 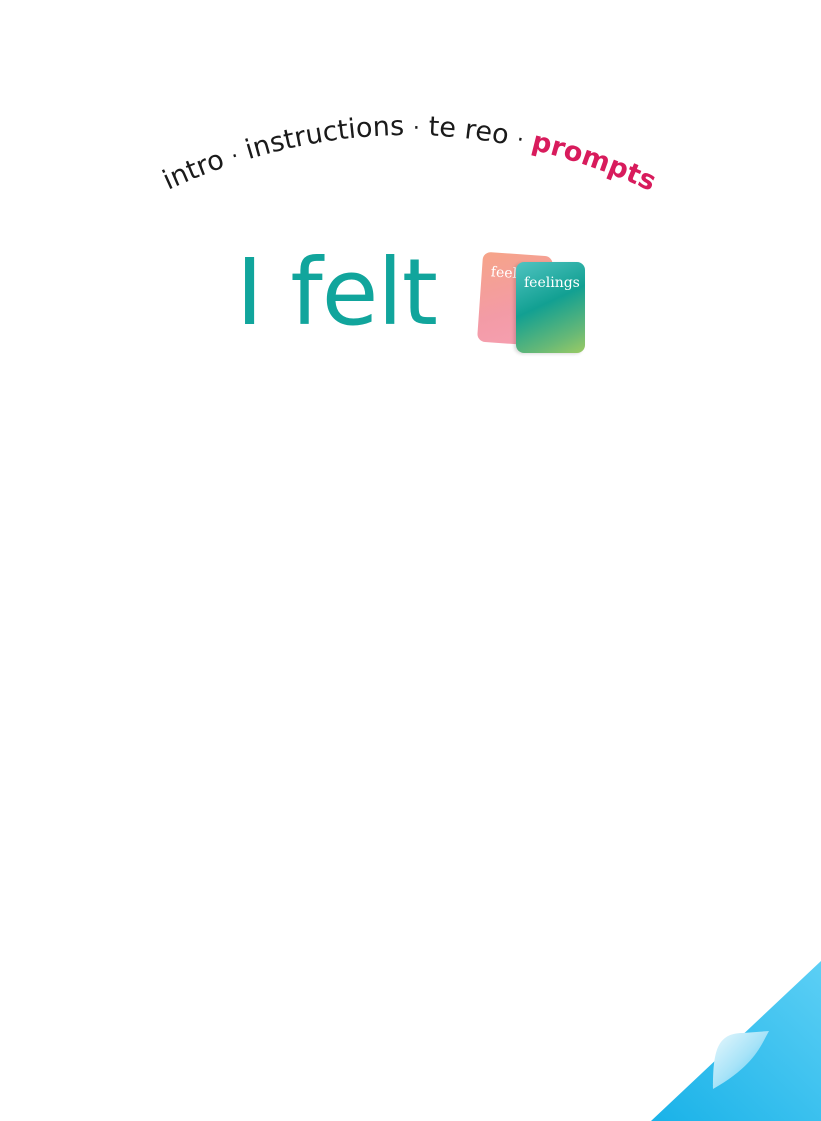 I want to click on nav-item-te-reo: te reo, so click(x=469, y=131).